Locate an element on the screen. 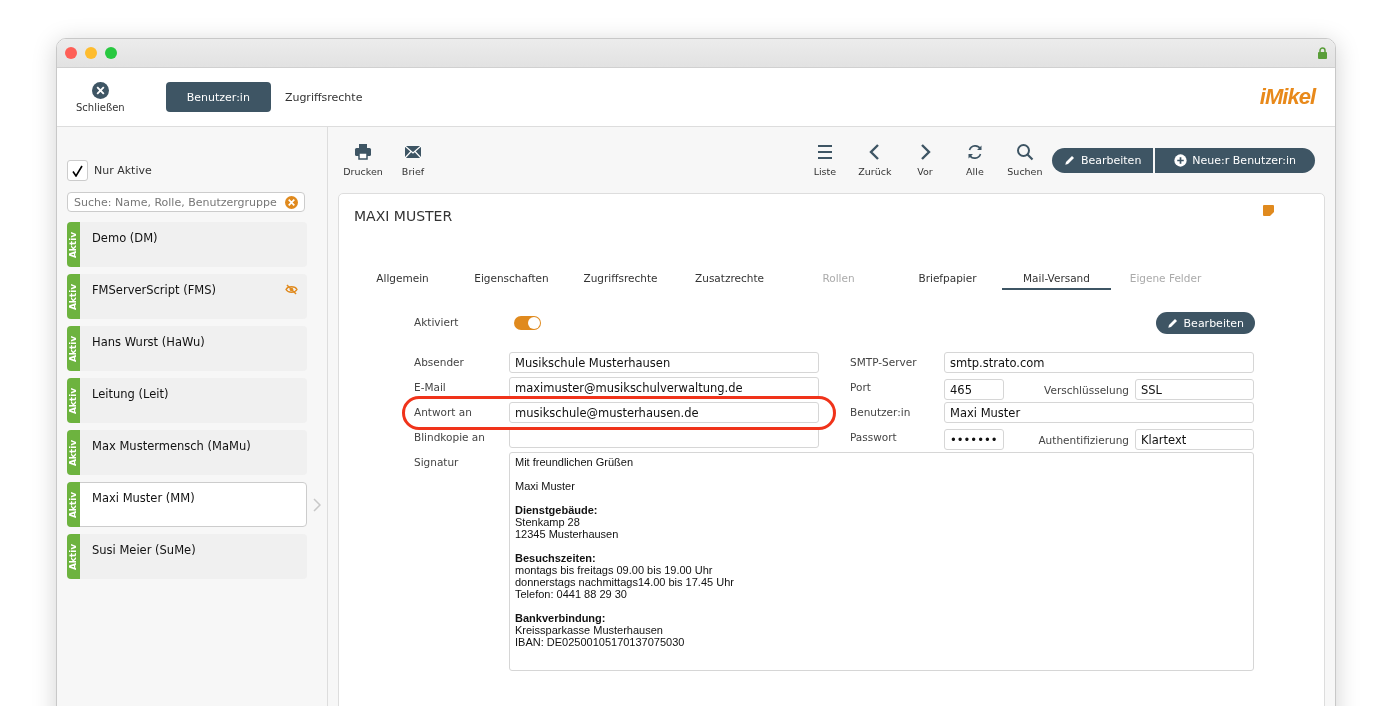 The height and width of the screenshot is (706, 1392). input-field: 465 is located at coordinates (974, 389).